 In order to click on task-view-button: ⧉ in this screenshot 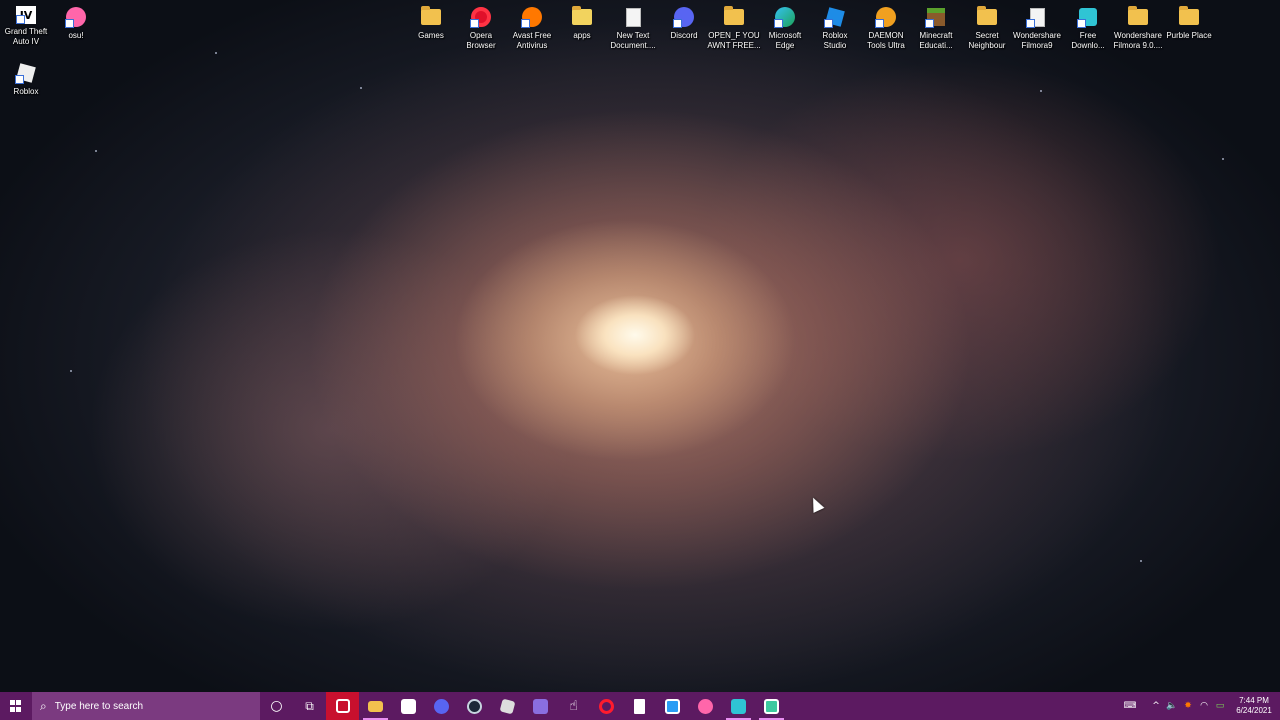, I will do `click(309, 706)`.